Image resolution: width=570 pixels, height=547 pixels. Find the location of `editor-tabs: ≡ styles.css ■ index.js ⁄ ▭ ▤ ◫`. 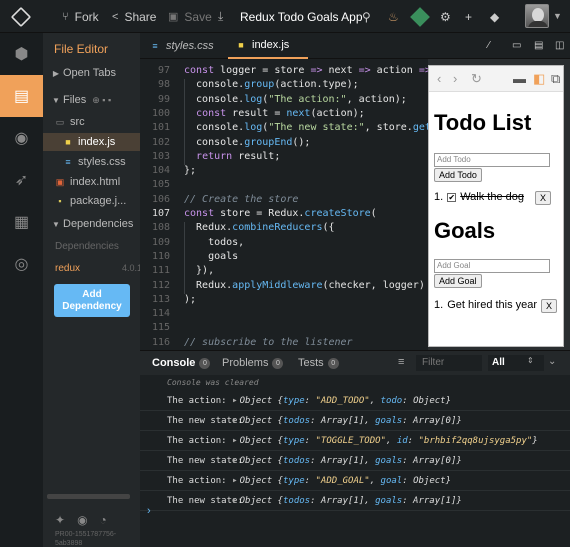

editor-tabs: ≡ styles.css ■ index.js ⁄ ▭ ▤ ◫ is located at coordinates (355, 46).